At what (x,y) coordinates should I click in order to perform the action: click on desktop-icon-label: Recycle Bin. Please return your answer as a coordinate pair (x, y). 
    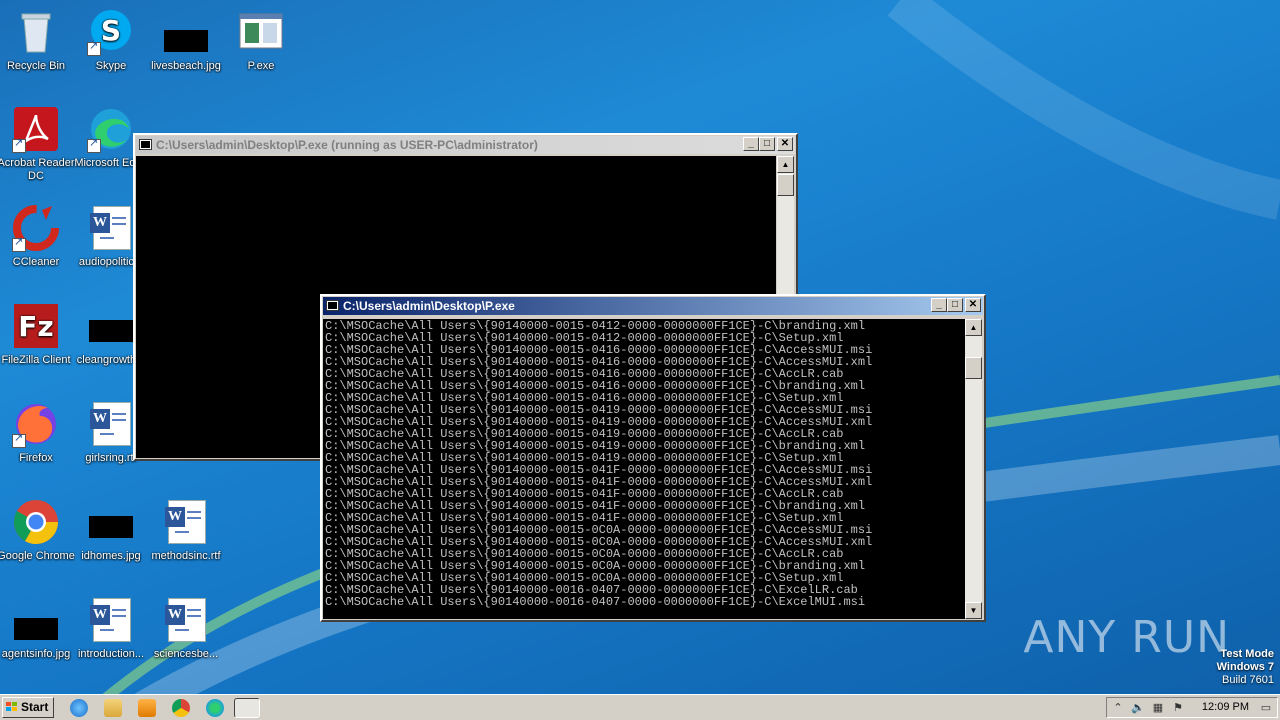
    Looking at the image, I should click on (36, 66).